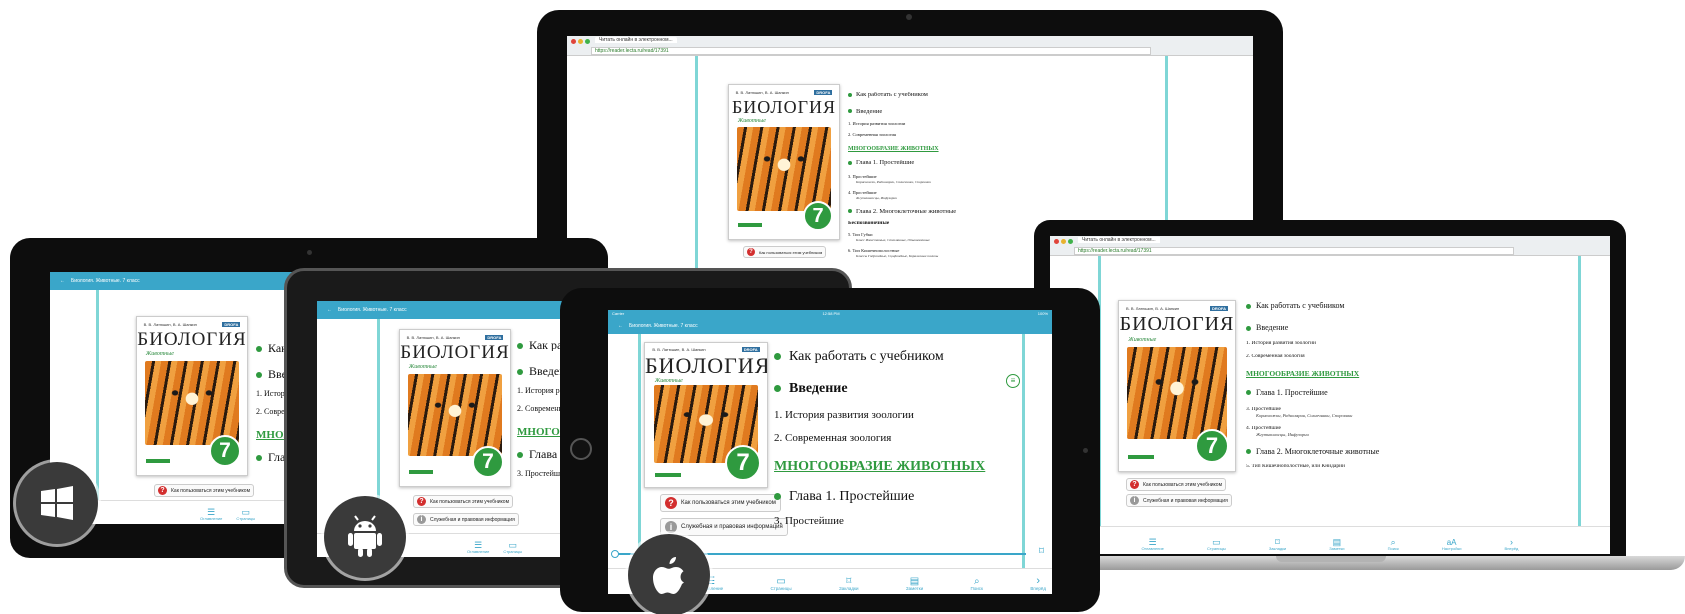 This screenshot has width=1685, height=614. Describe the element at coordinates (750, 350) in the screenshot. I see `cover-publisher: DROFA` at that location.